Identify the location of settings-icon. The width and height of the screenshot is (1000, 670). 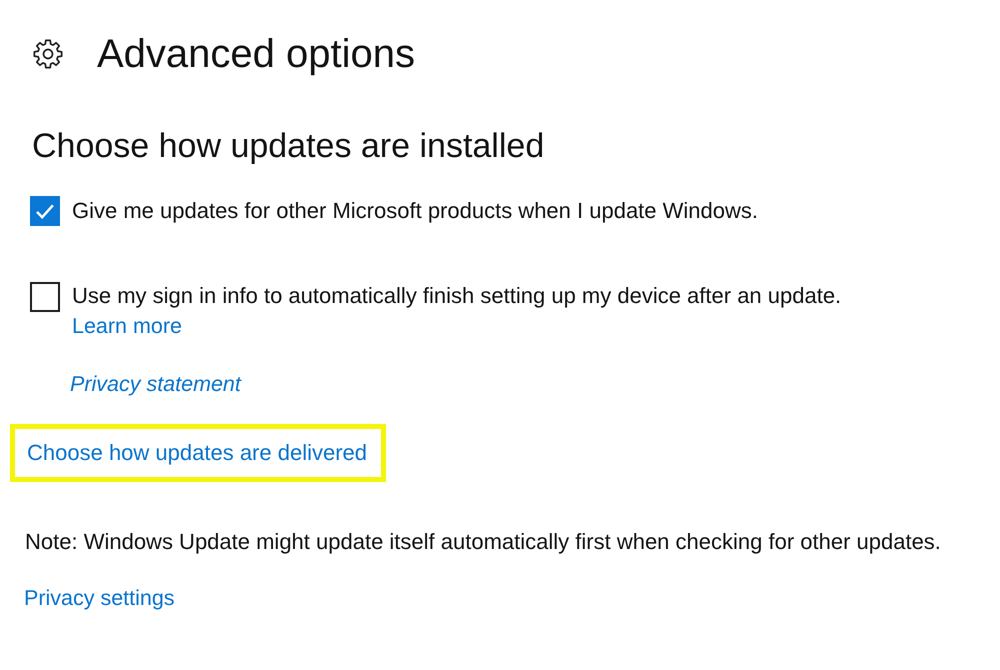
(48, 54).